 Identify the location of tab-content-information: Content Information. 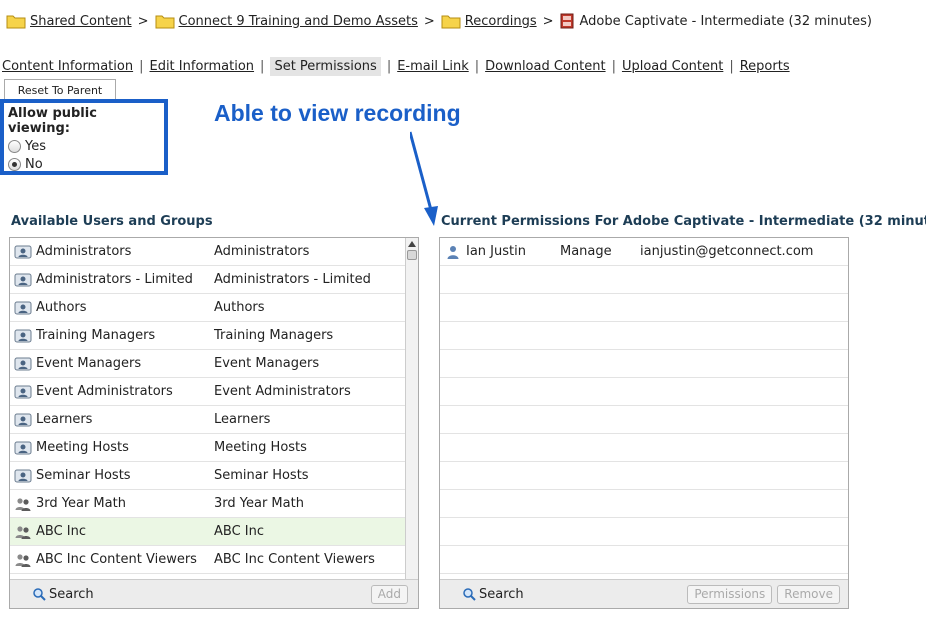
(67, 66).